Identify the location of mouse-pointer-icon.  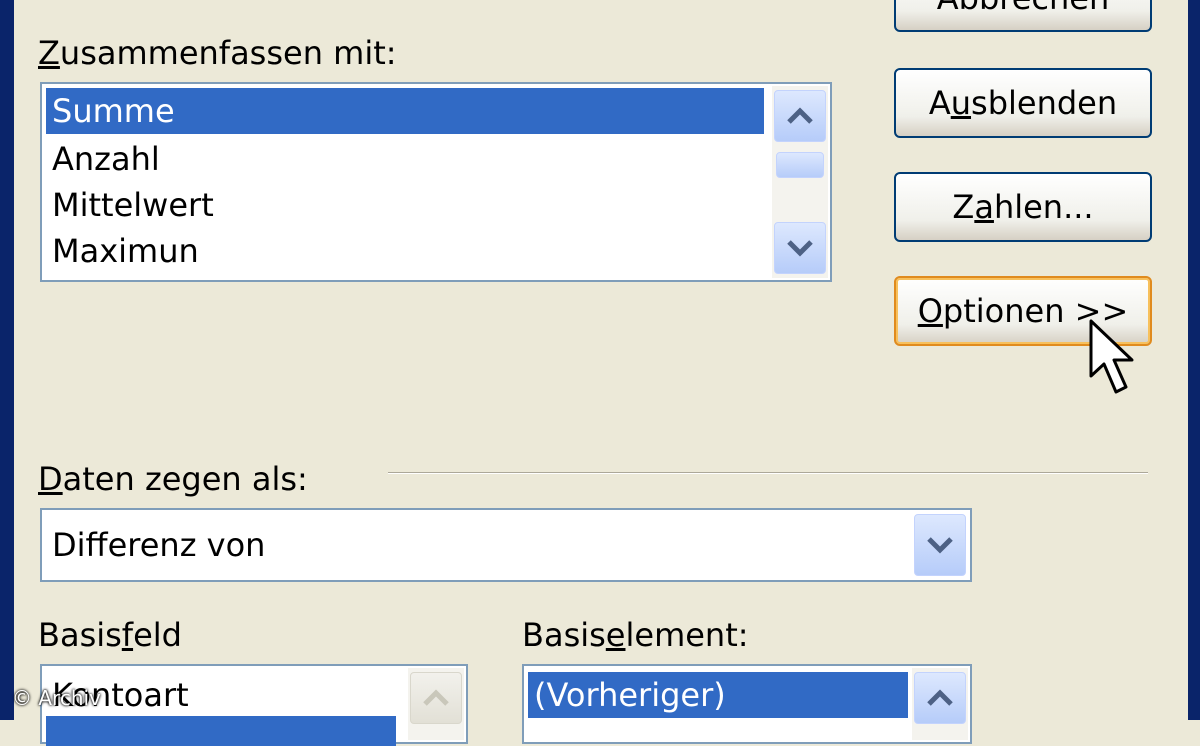
(1111, 356).